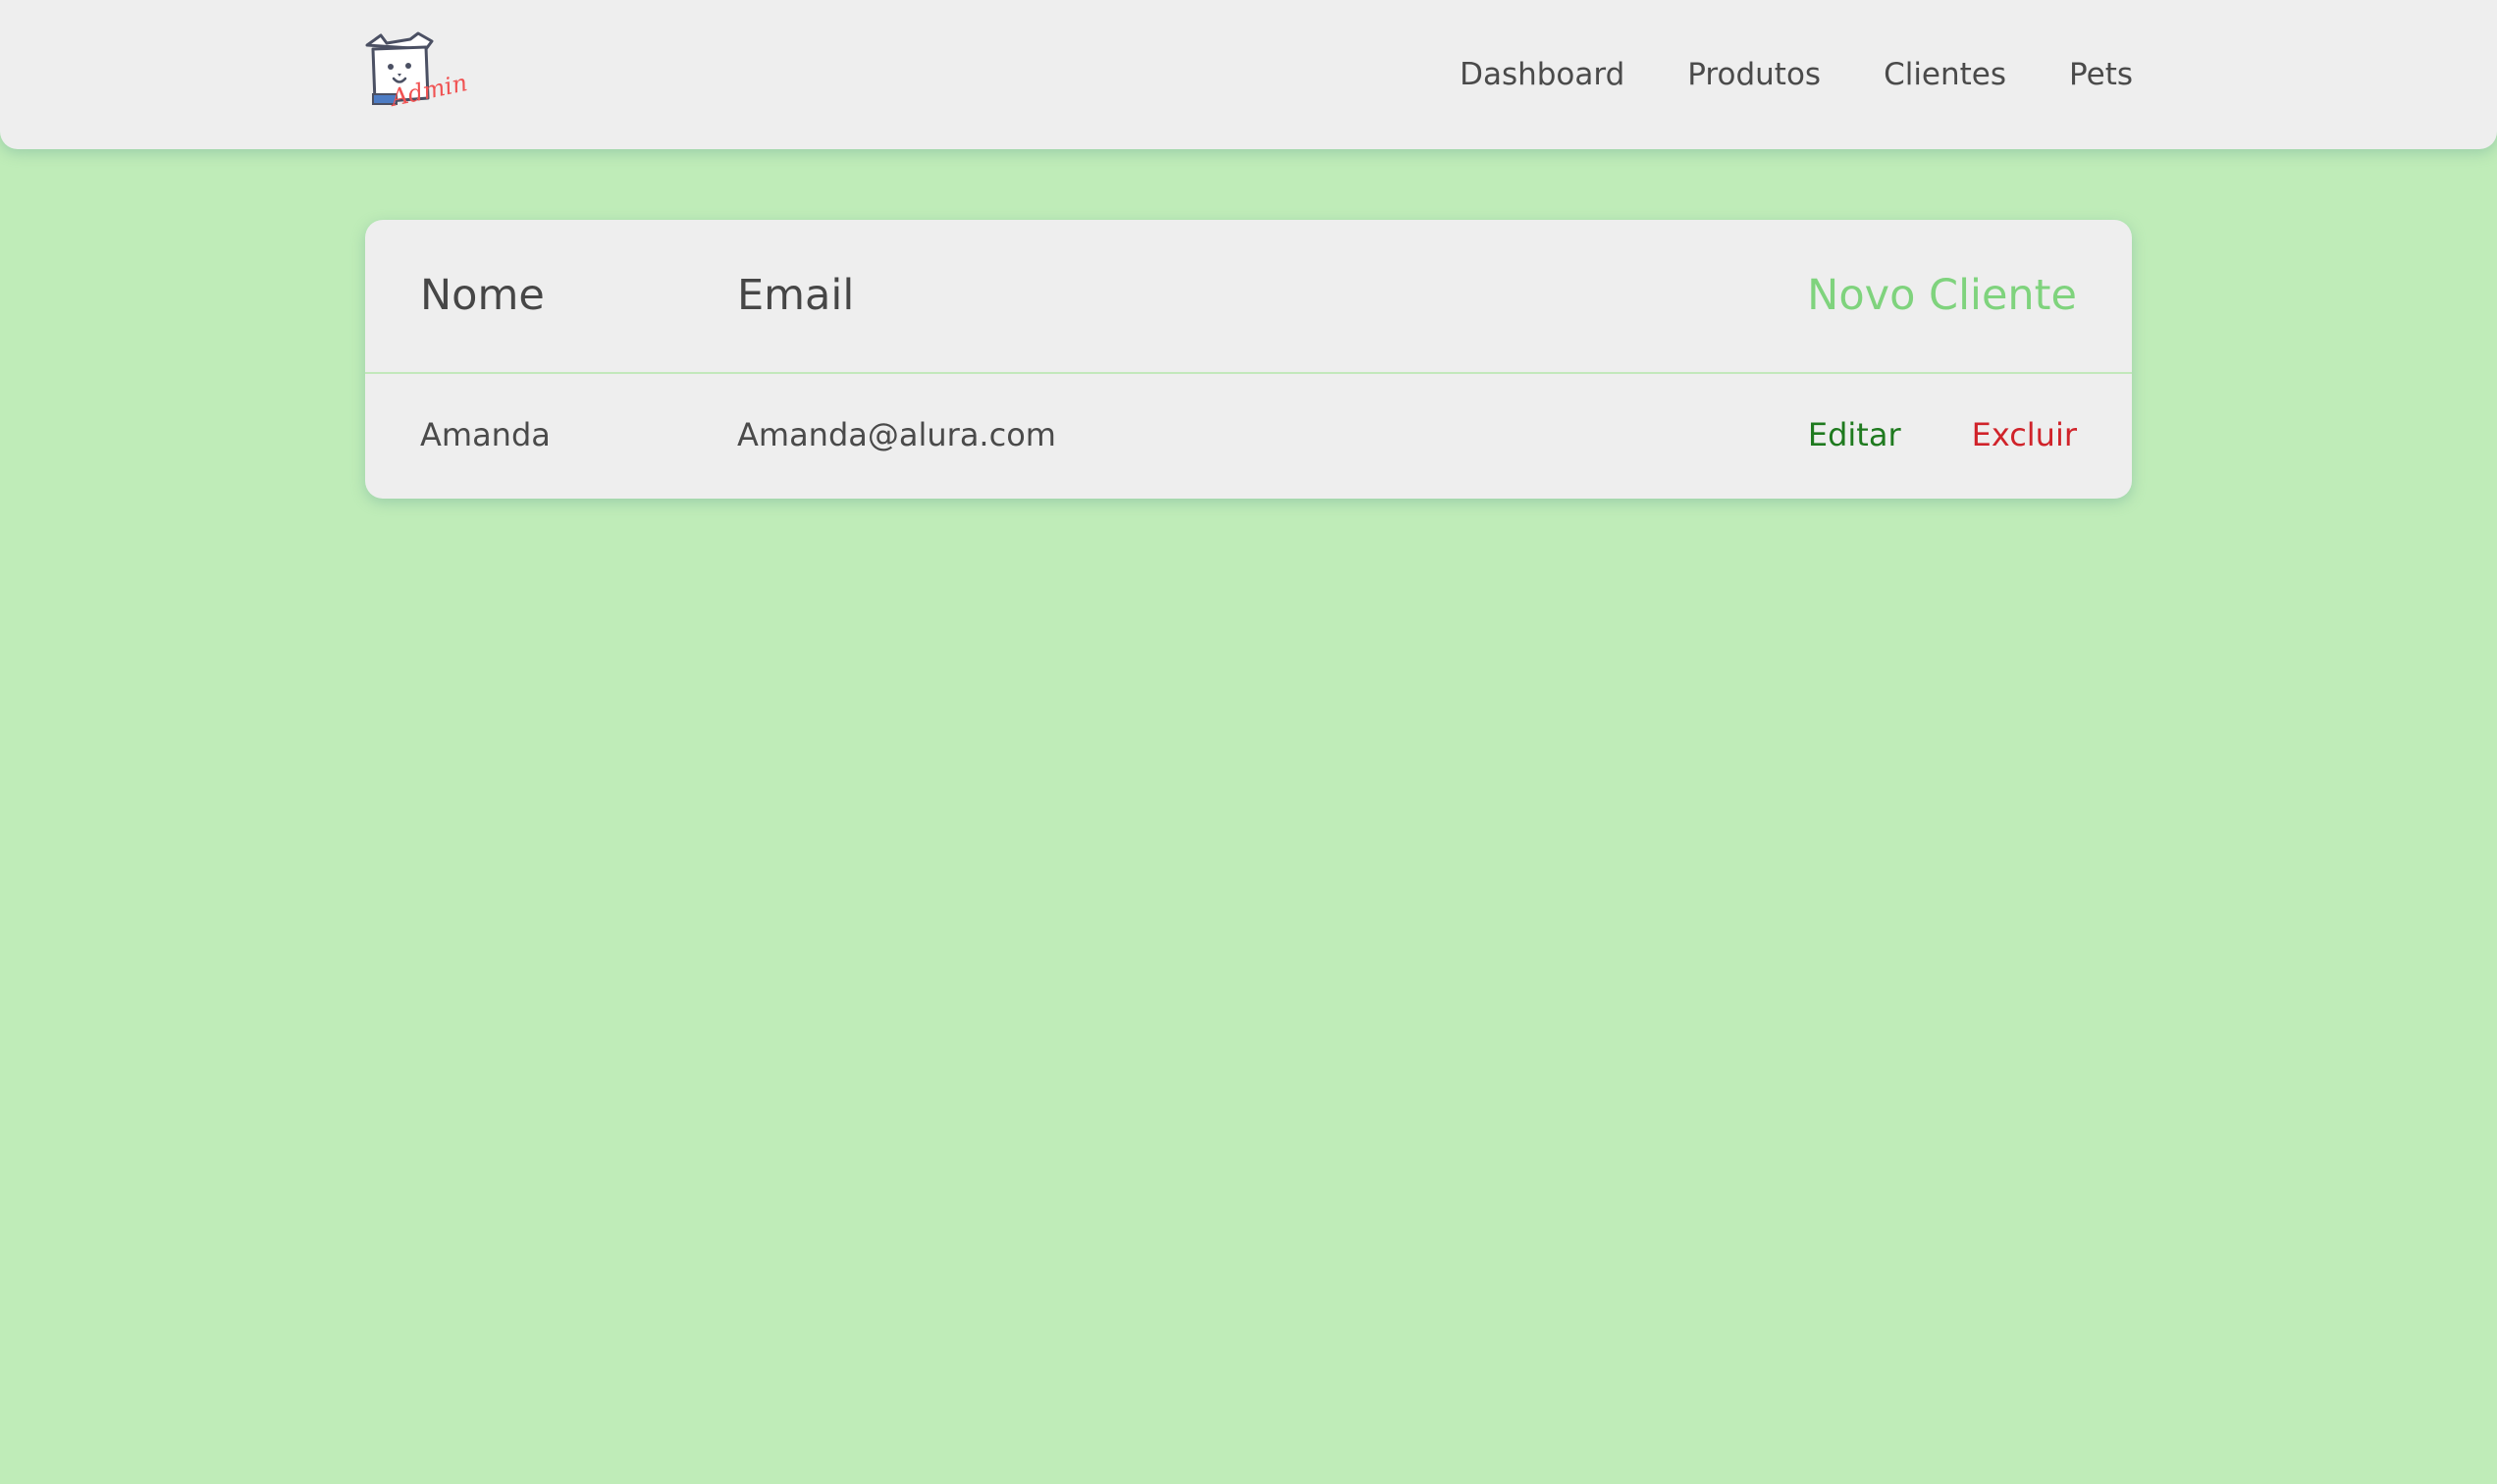 The height and width of the screenshot is (1484, 2497). I want to click on nav-produtos: Produtos, so click(1754, 74).